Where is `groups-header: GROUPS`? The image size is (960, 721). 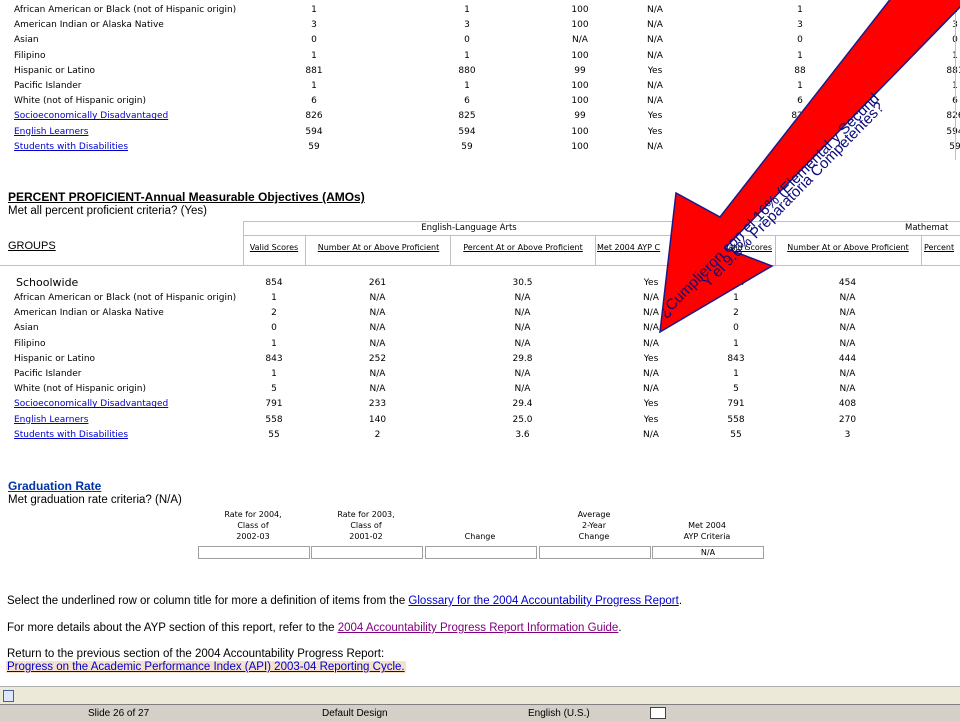 groups-header: GROUPS is located at coordinates (32, 246).